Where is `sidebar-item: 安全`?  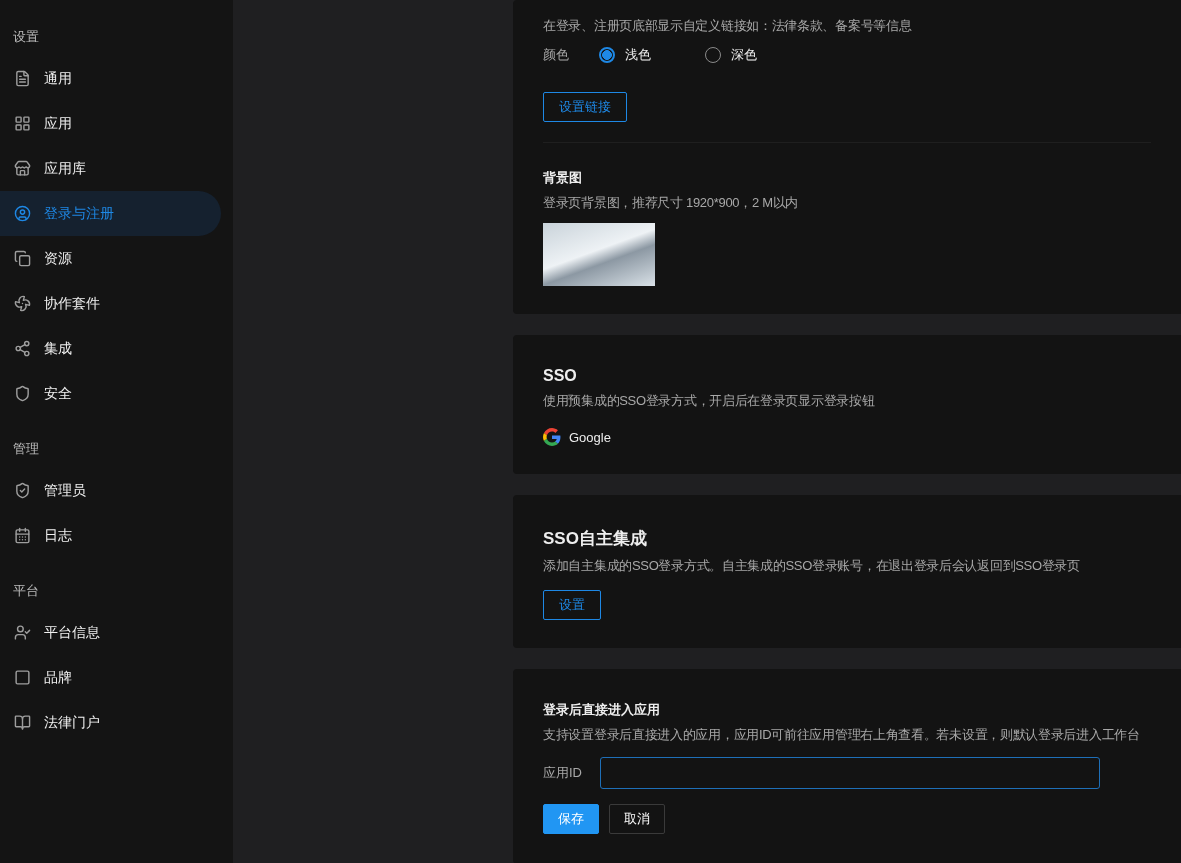 sidebar-item: 安全 is located at coordinates (110, 393).